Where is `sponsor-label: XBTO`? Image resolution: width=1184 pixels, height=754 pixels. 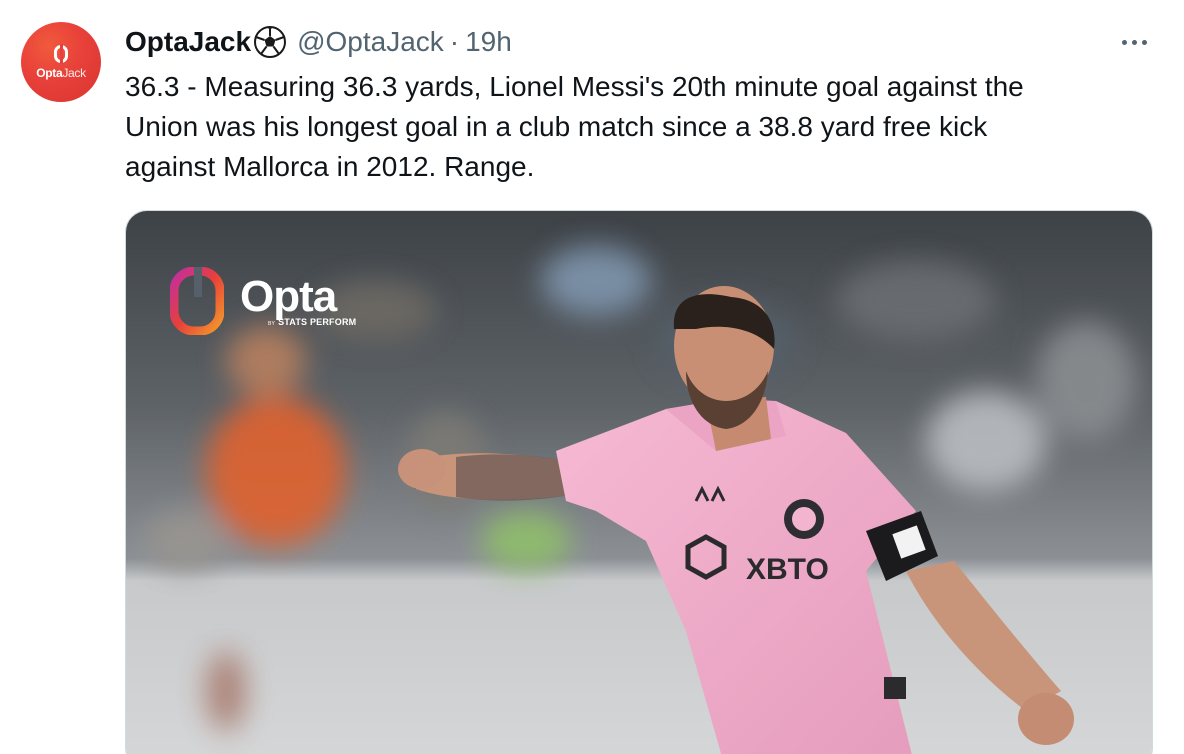 sponsor-label: XBTO is located at coordinates (787, 569).